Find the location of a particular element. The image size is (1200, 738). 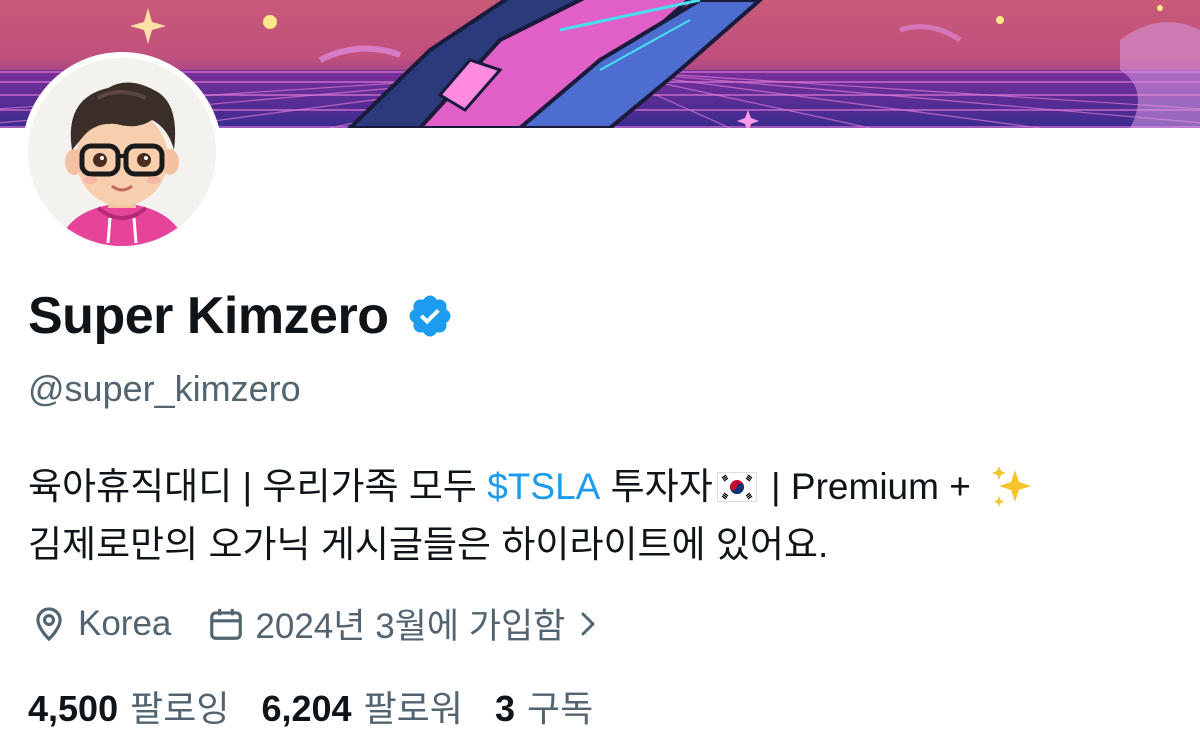

profile-stats: 4,500 팔로잉 6,204 팔로워 3 구독 is located at coordinates (326, 706).